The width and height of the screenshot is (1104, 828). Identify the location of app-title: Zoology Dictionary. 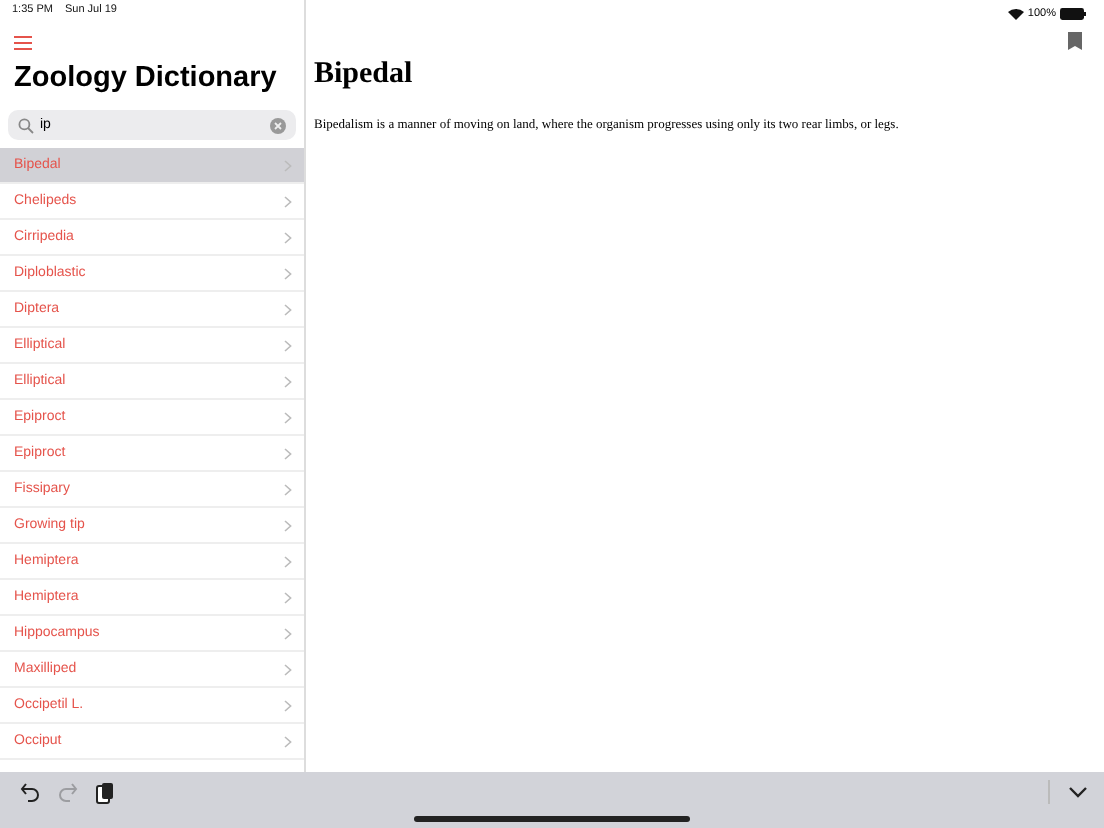
(145, 79).